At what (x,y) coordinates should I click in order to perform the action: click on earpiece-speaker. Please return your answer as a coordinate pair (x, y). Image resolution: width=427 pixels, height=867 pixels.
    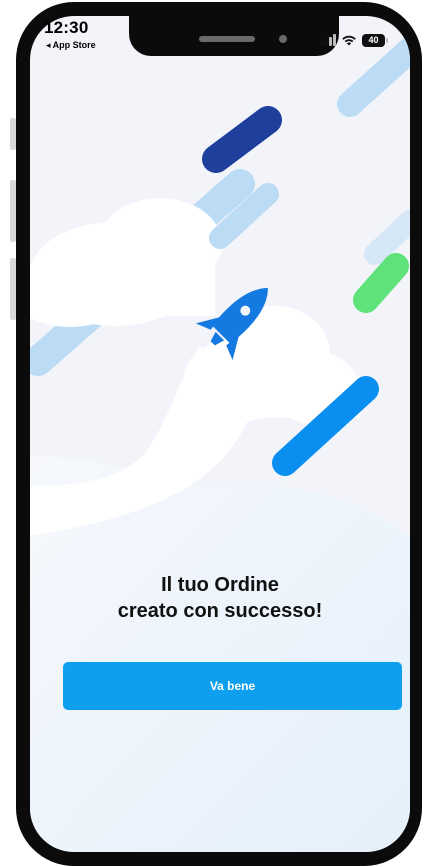
    Looking at the image, I should click on (227, 39).